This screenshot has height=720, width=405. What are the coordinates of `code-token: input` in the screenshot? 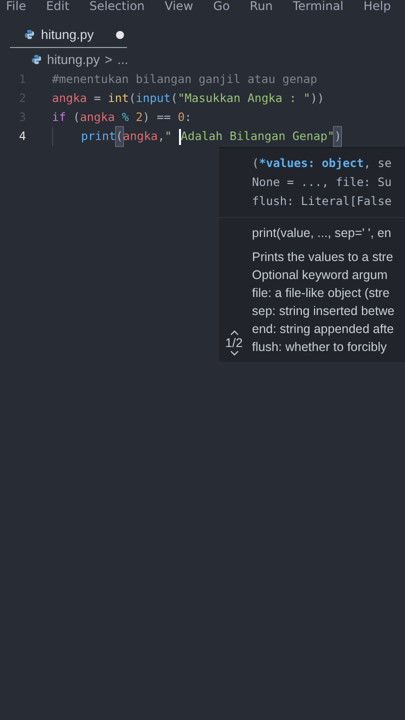 It's located at (153, 98).